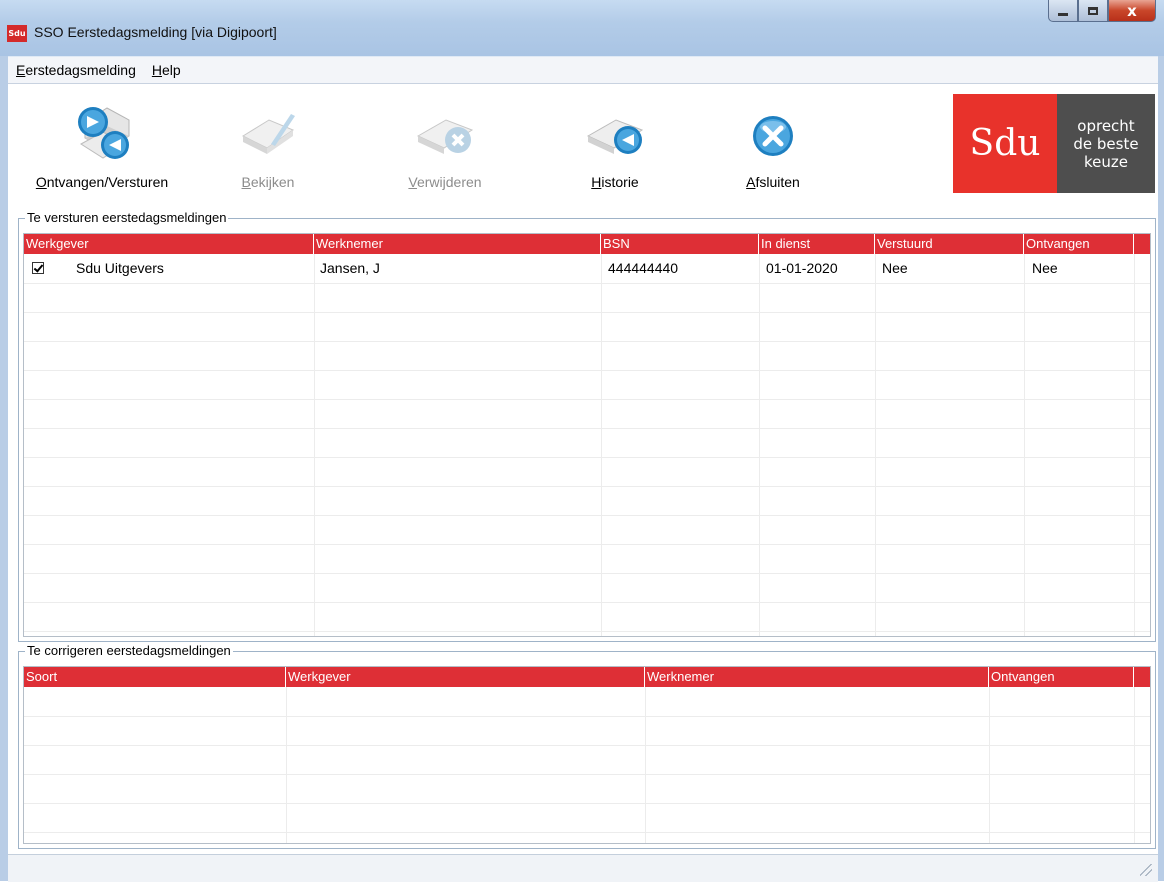  I want to click on correct-grid-header: Soort Werkgever Werknemer Ontvangen, so click(587, 677).